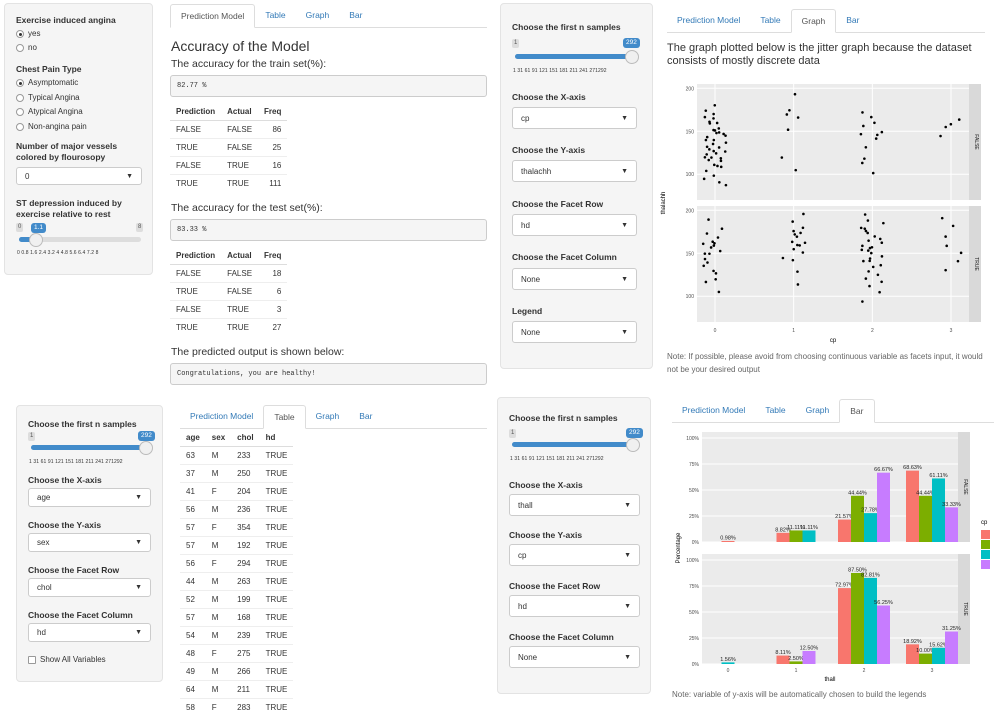 This screenshot has height=716, width=998. Describe the element at coordinates (690, 254) in the screenshot. I see `y-tick-label: 150` at that location.